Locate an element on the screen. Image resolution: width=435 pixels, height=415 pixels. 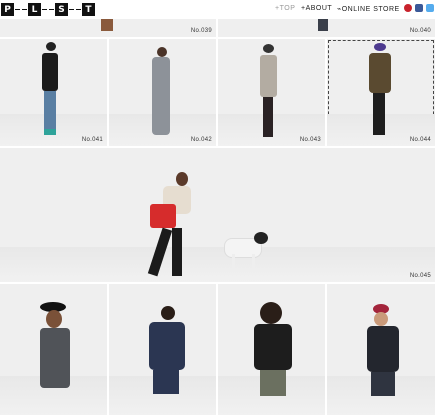
logo-letter-t: T is located at coordinates (88, 9).